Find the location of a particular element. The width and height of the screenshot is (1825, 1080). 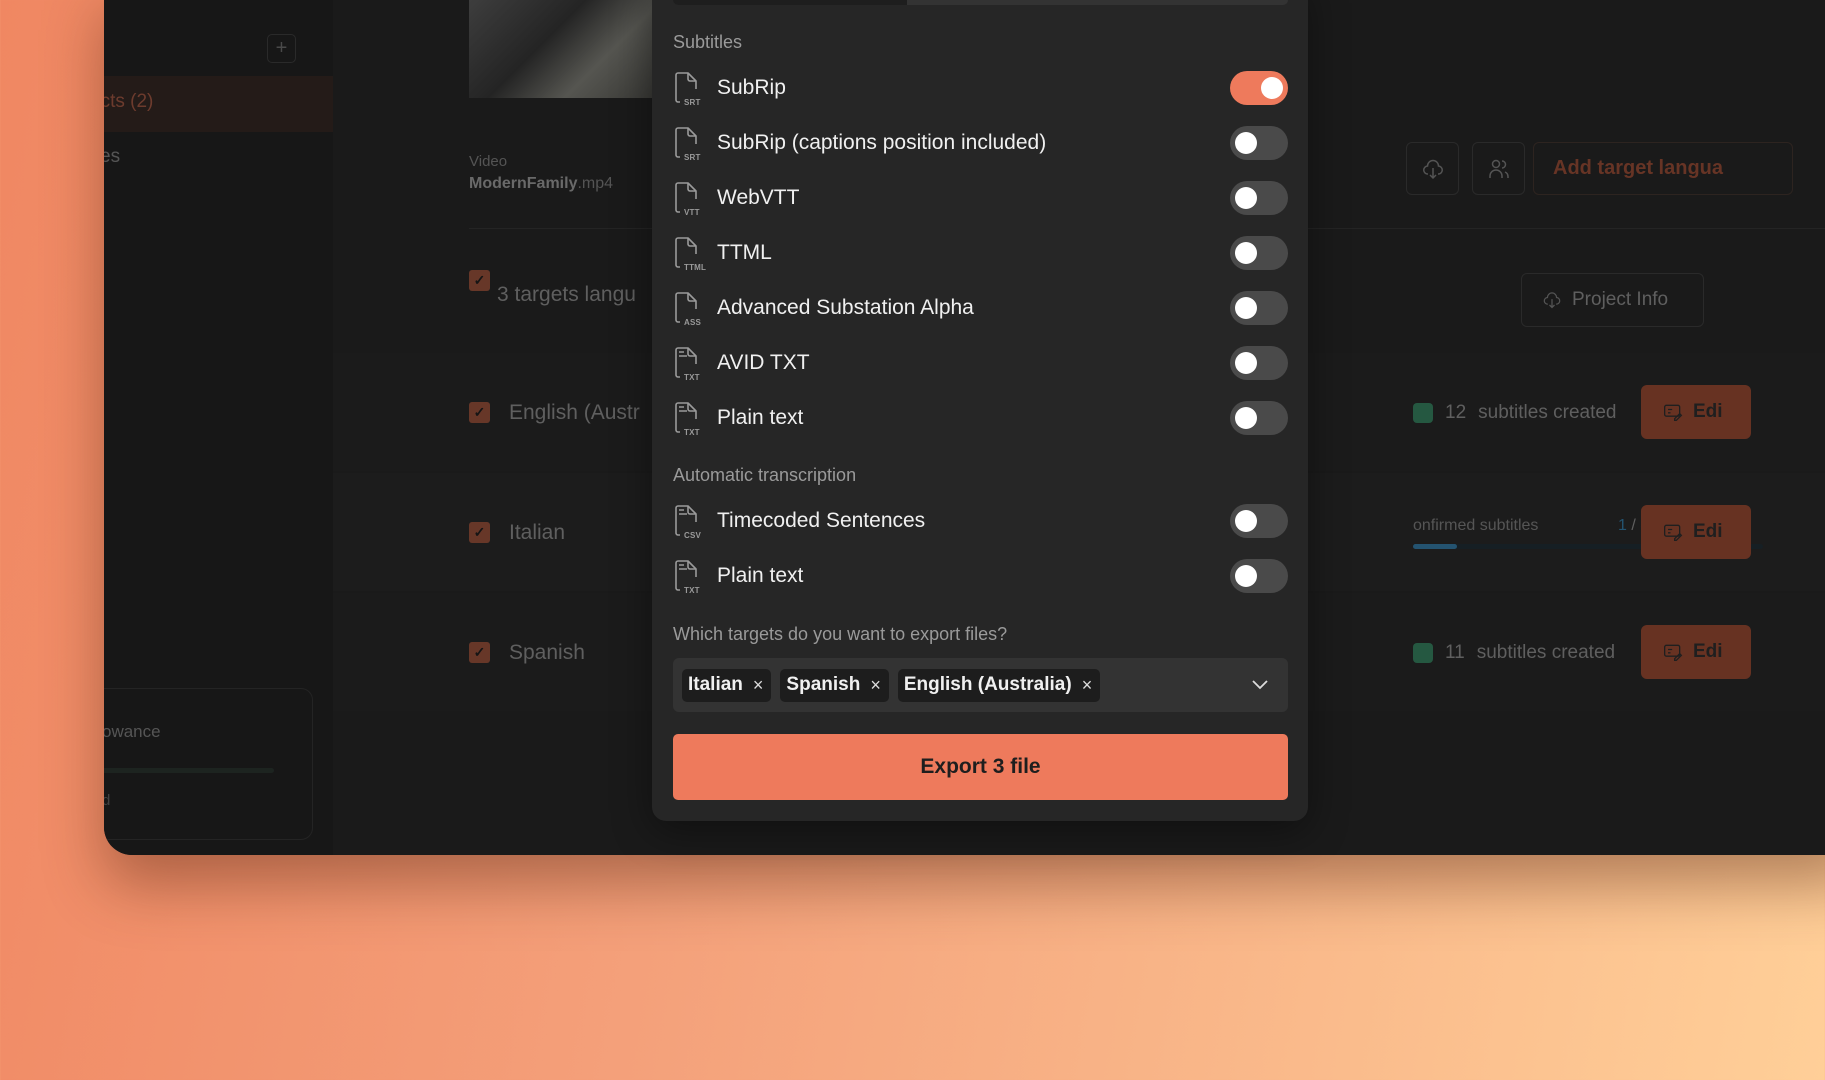

file-ext-label: VTT is located at coordinates (692, 212).